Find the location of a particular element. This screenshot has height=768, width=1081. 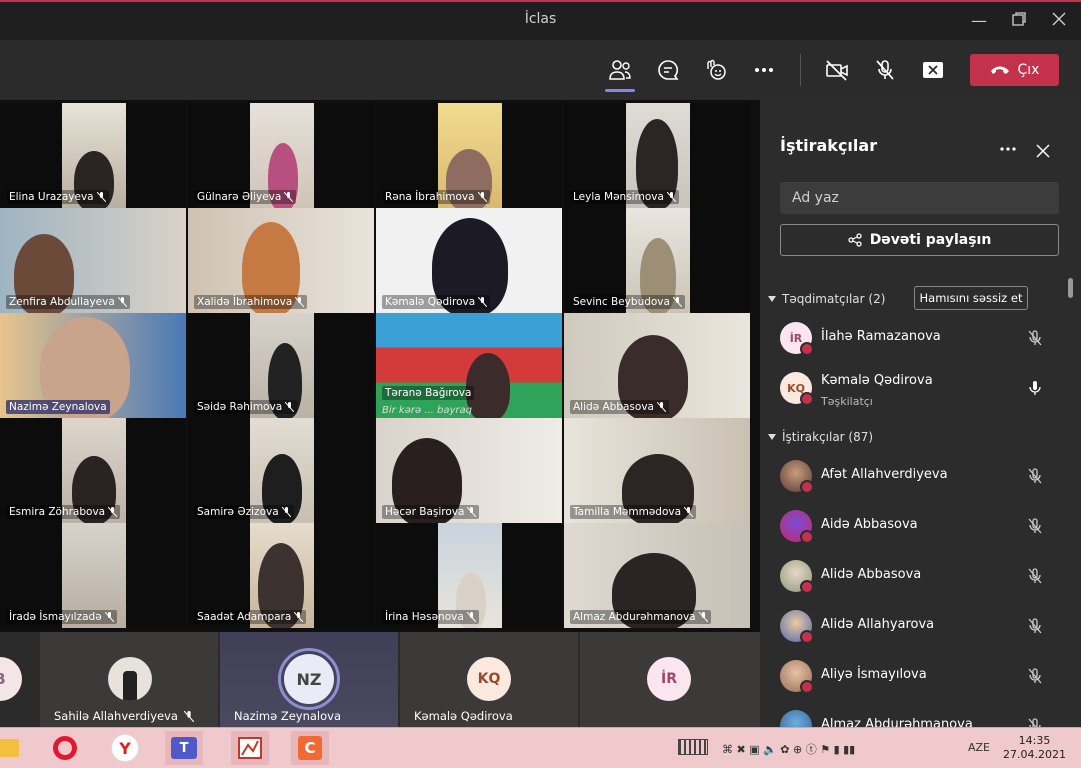

share-stop-icon is located at coordinates (933, 70).